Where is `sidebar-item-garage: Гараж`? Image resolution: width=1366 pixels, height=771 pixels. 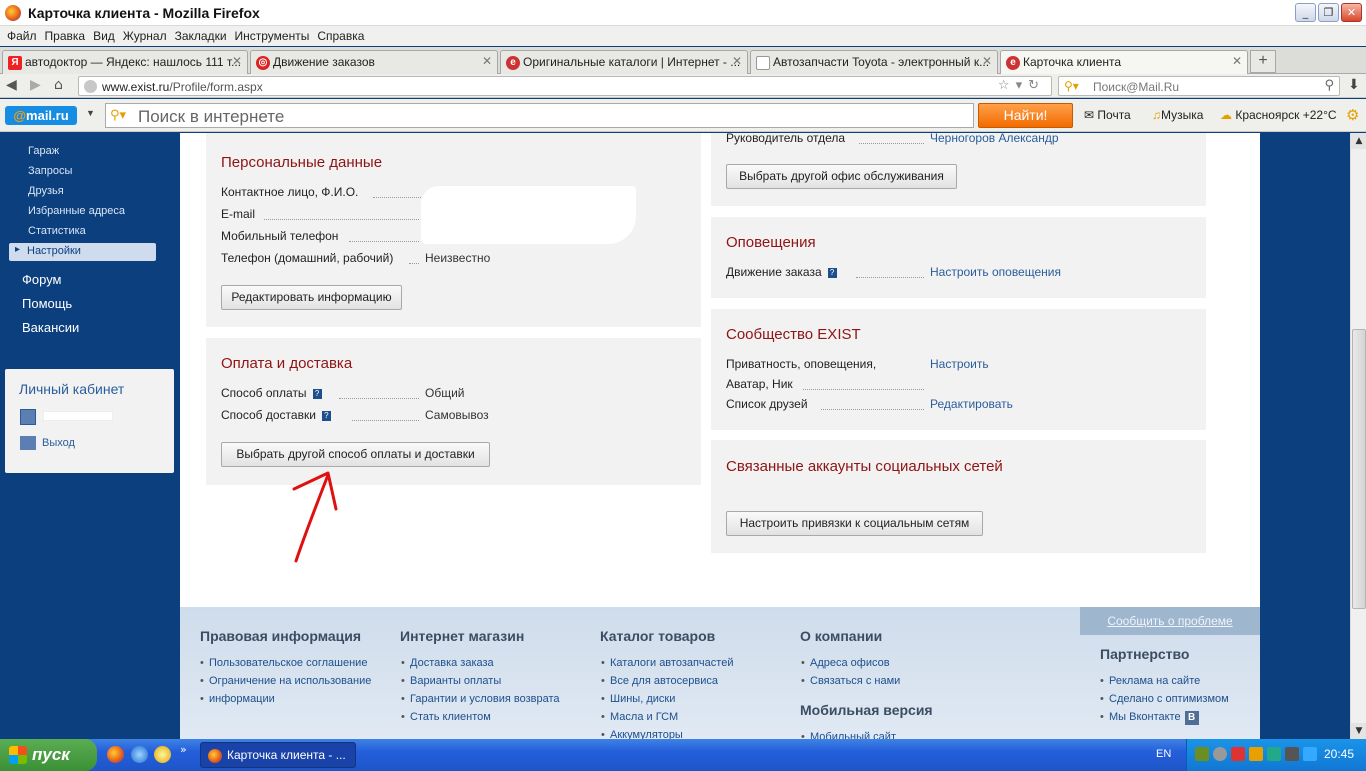
sidebar-item-garage: Гараж is located at coordinates (43, 151).